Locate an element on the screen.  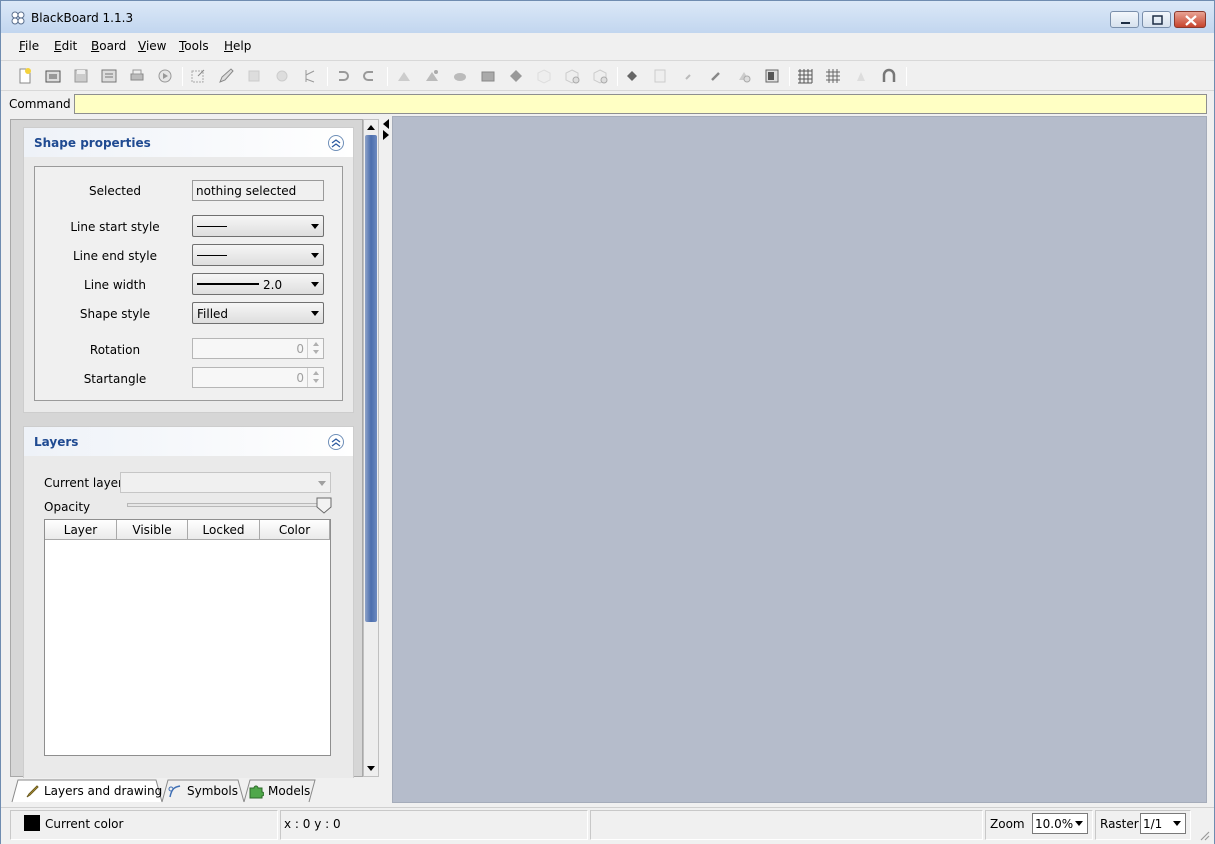
startangle-value: 0 is located at coordinates (300, 378).